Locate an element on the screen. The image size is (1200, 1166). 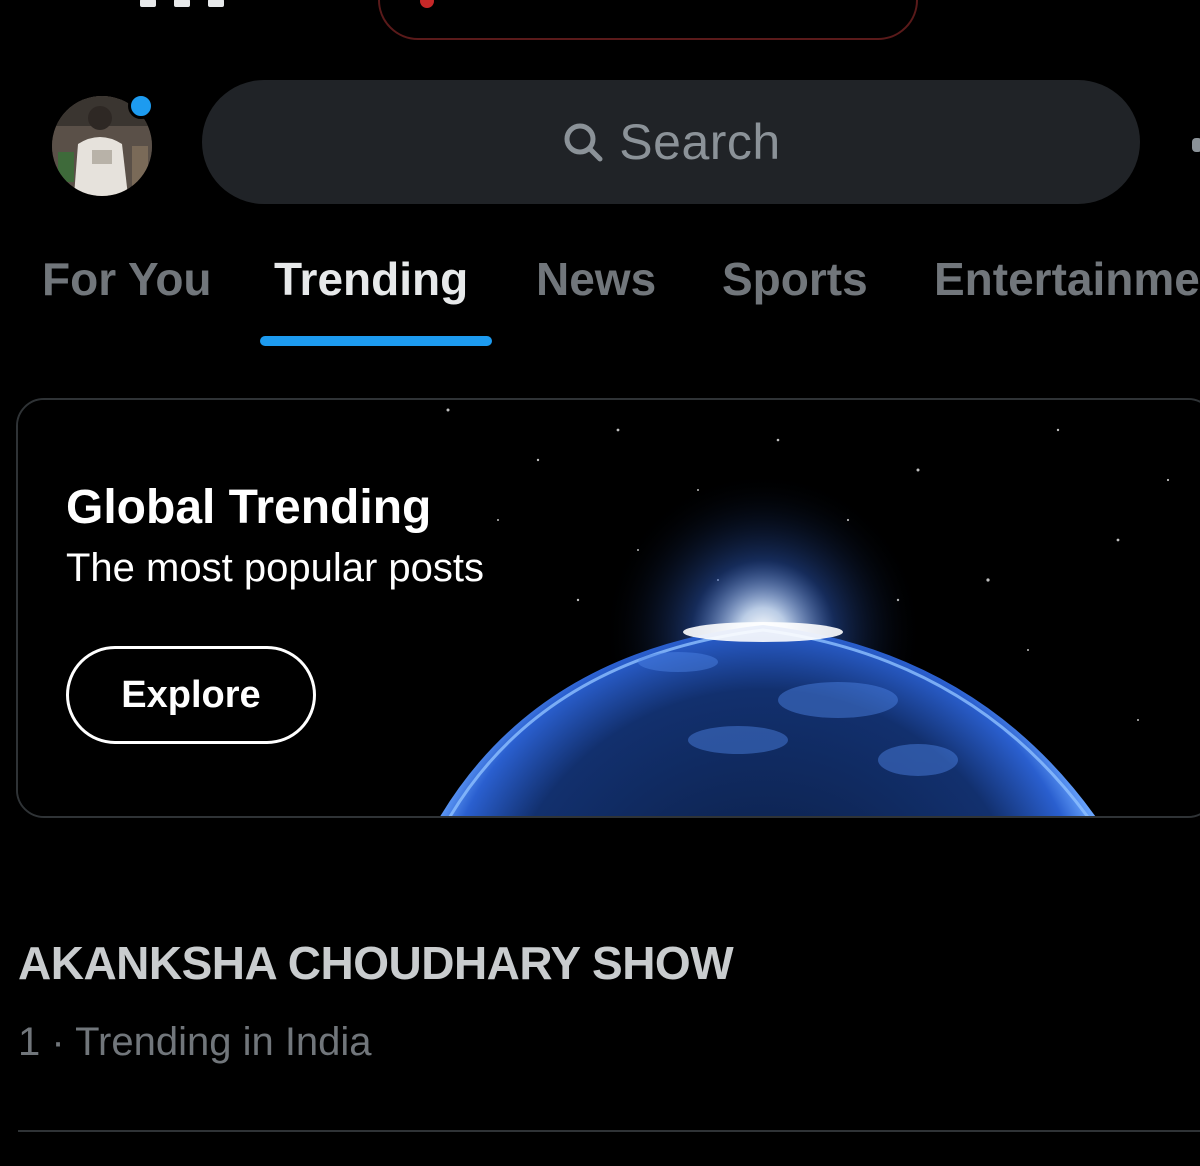
list-divider is located at coordinates (609, 1131).